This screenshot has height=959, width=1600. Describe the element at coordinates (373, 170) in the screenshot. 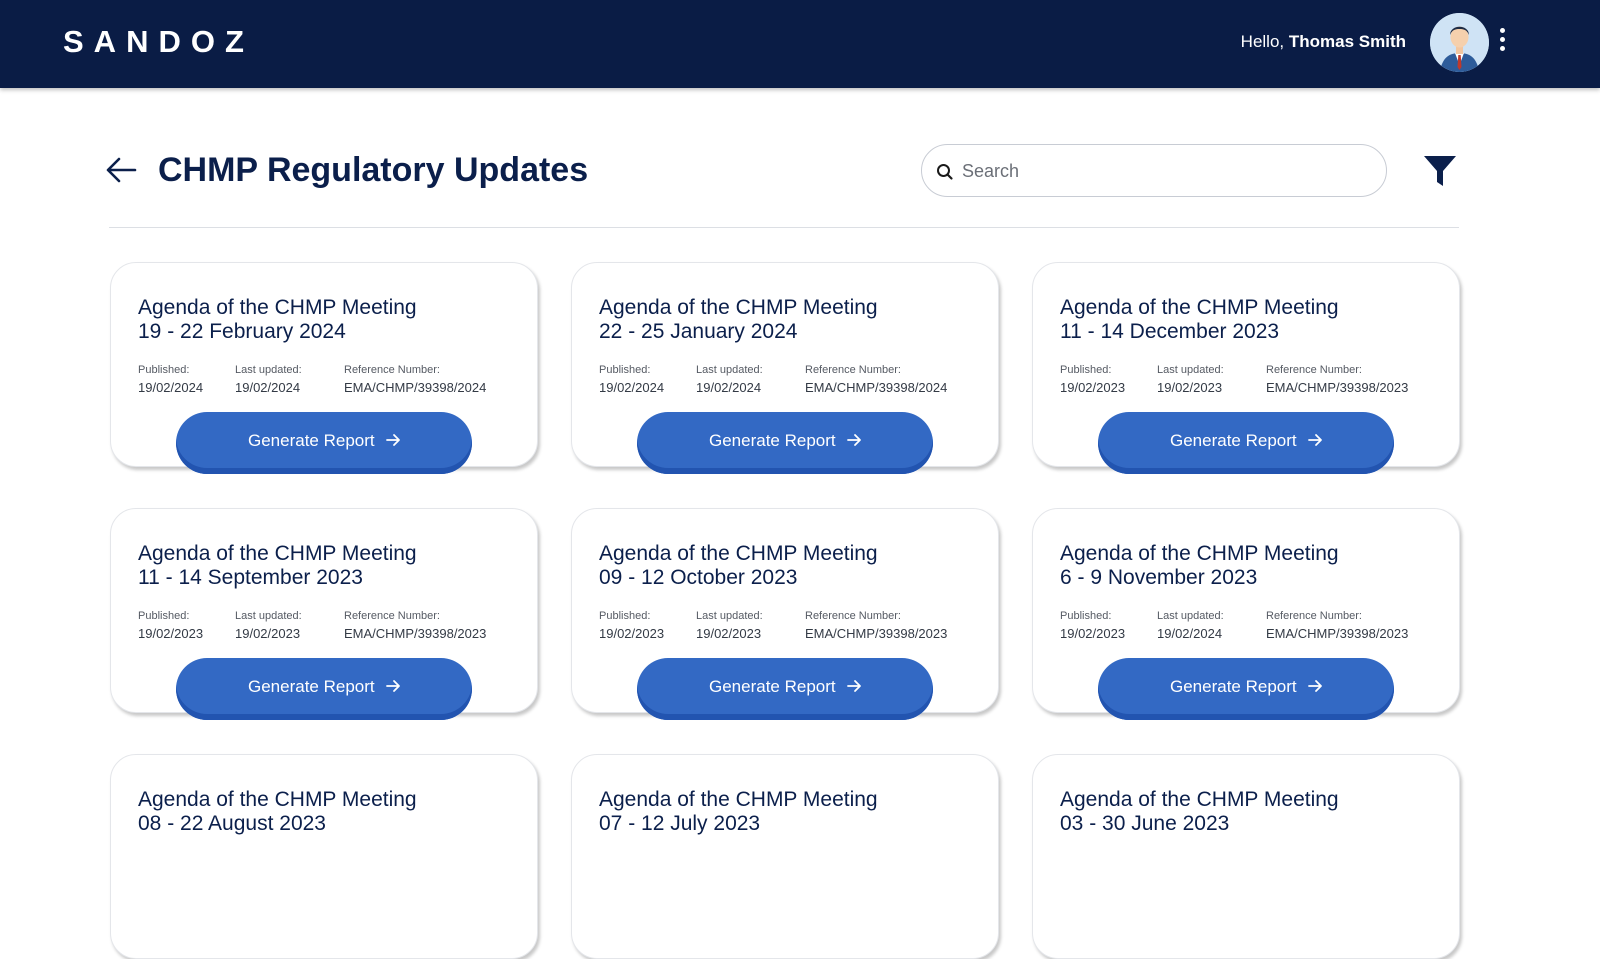

I see `page-title: CHMP Regulatory Updates` at that location.